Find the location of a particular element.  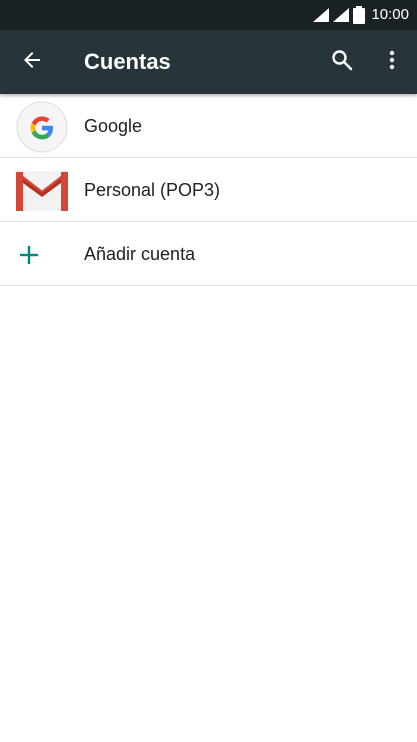

back-button is located at coordinates (32, 62).